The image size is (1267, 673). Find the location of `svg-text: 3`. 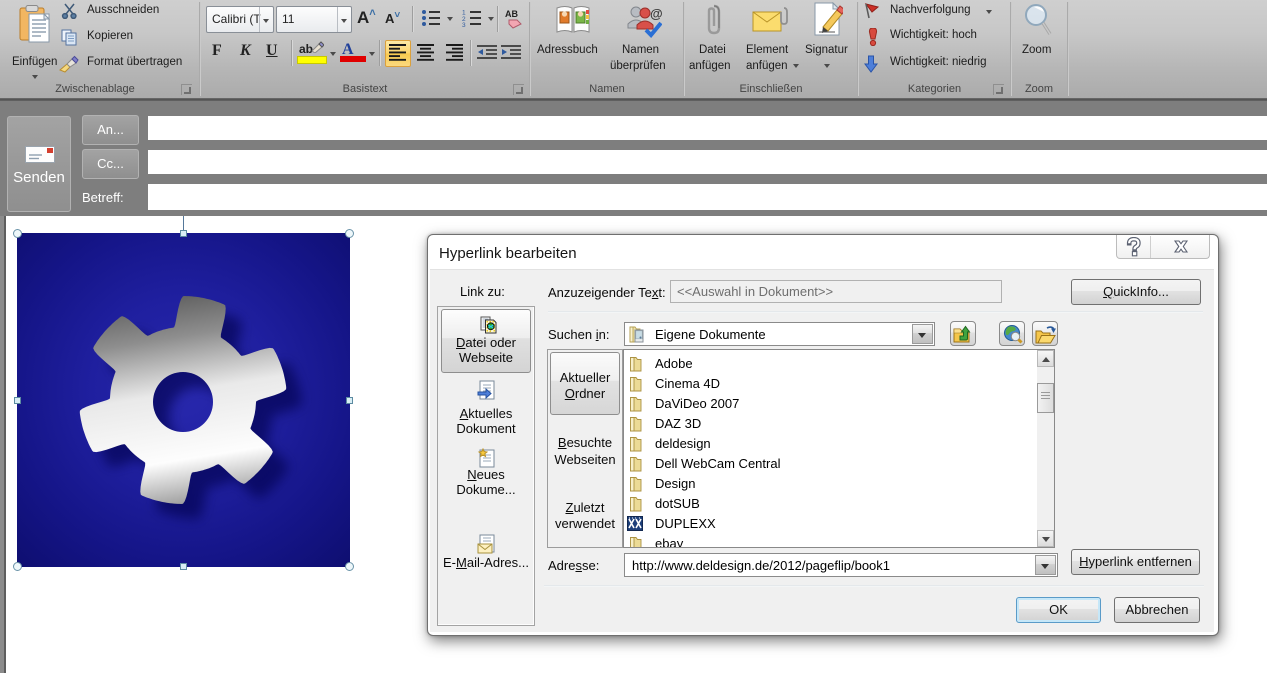

svg-text: 3 is located at coordinates (464, 24).